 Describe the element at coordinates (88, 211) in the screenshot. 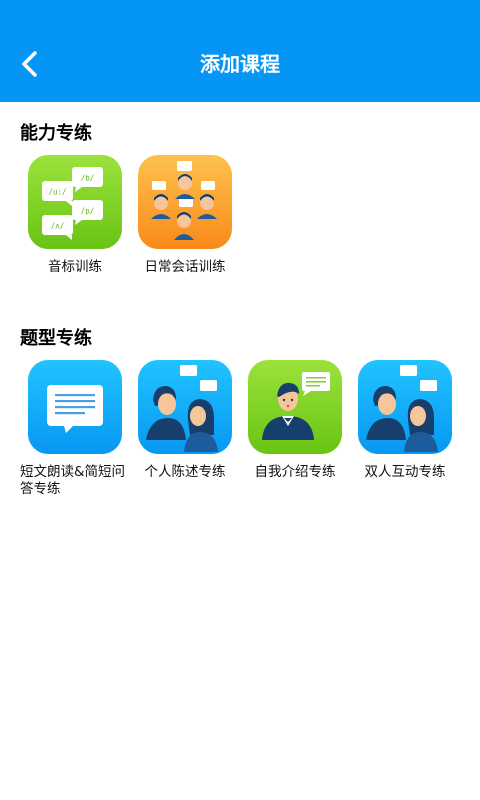

I see `phonetic-text: /p/` at that location.